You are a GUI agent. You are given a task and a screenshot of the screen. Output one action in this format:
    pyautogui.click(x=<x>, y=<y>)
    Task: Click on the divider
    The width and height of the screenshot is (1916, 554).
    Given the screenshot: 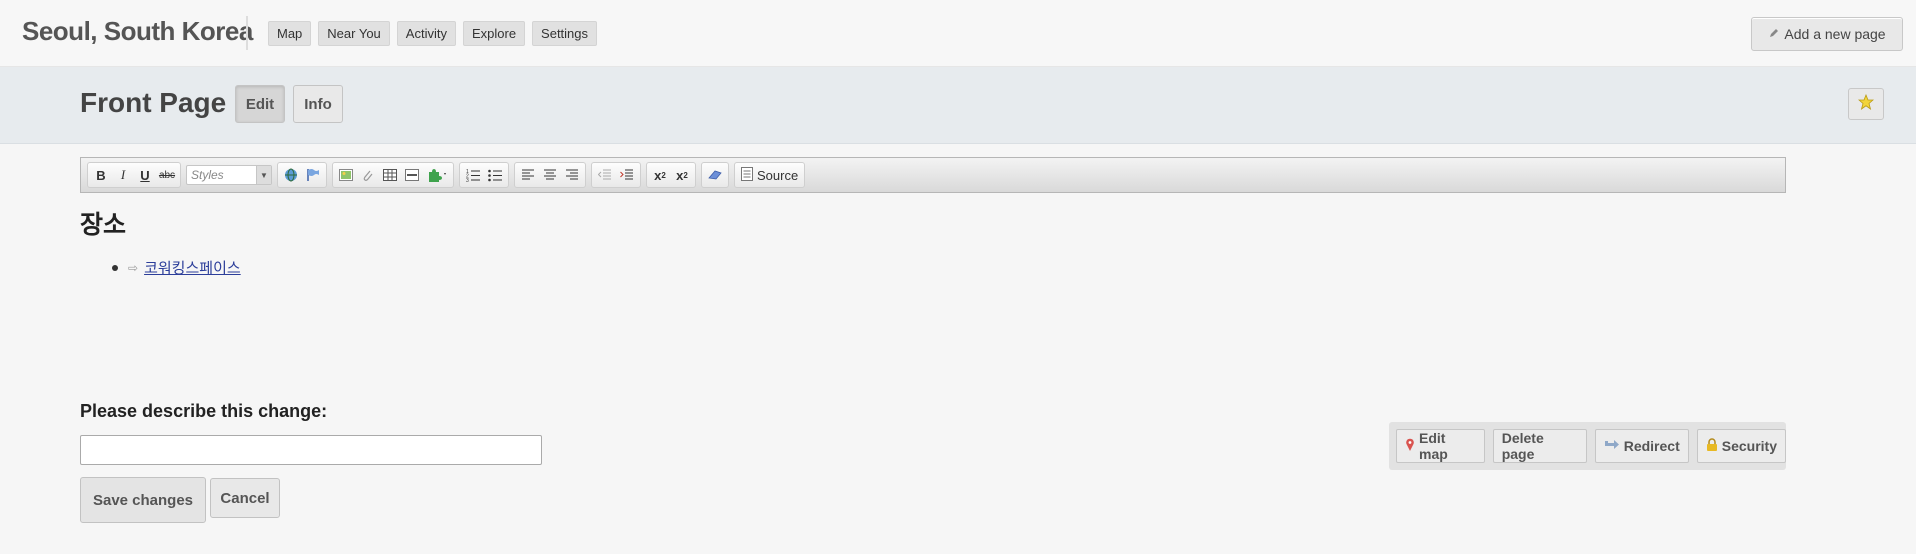 What is the action you would take?
    pyautogui.click(x=247, y=33)
    